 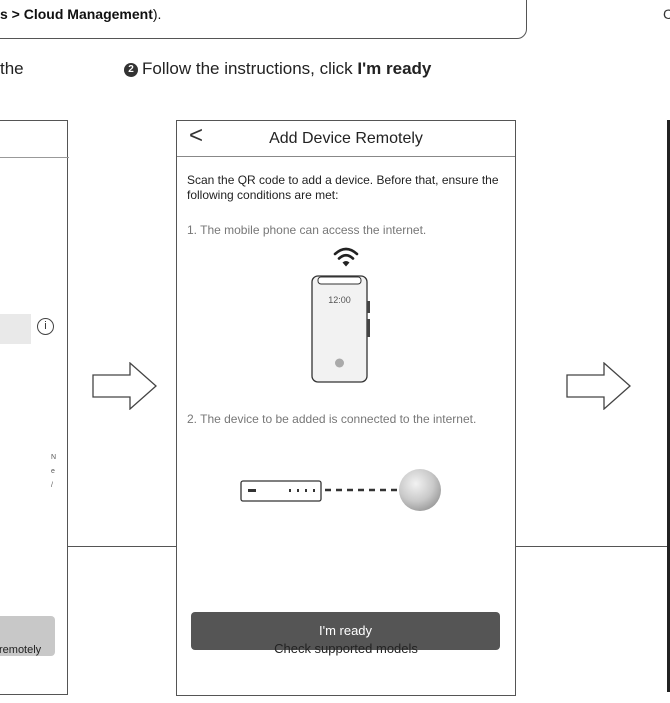 What do you see at coordinates (131, 70) in the screenshot?
I see `step-number-badge: 2` at bounding box center [131, 70].